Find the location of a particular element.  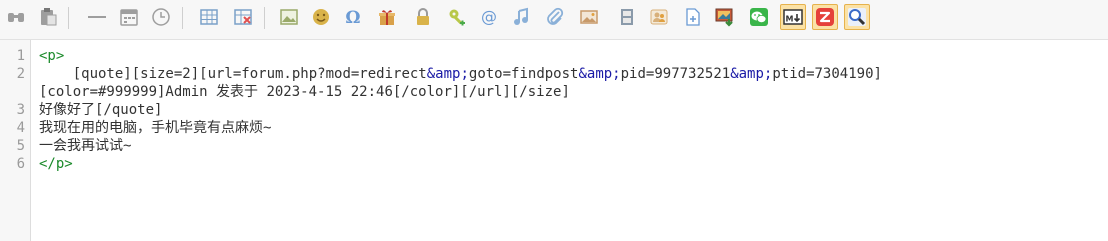

image-download-icon is located at coordinates (725, 17).